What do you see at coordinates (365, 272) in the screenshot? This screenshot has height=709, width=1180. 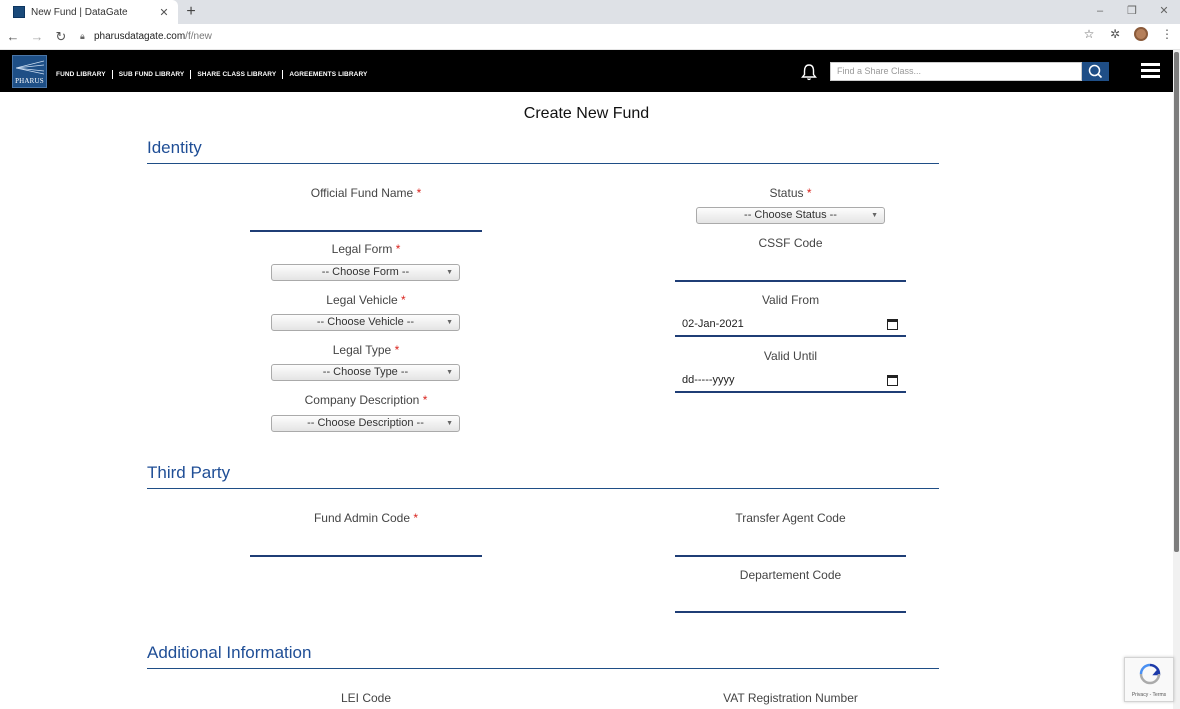 I see `legal-form-select: -- Choose Form -- ▼` at bounding box center [365, 272].